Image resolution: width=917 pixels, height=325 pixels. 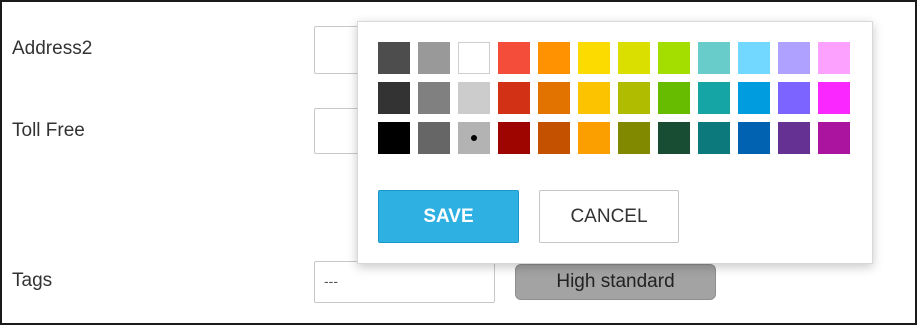 What do you see at coordinates (448, 216) in the screenshot?
I see `save-button: SAVE` at bounding box center [448, 216].